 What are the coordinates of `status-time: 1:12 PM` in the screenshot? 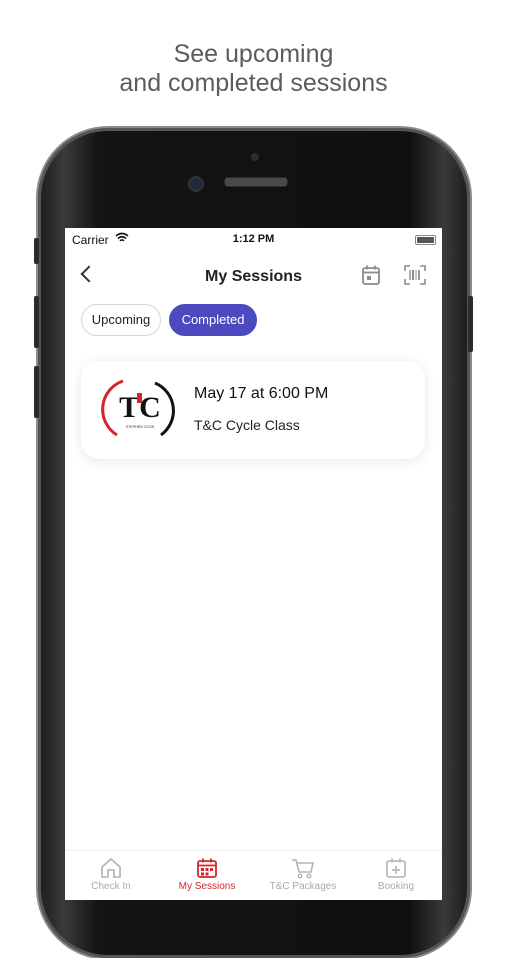 It's located at (253, 239).